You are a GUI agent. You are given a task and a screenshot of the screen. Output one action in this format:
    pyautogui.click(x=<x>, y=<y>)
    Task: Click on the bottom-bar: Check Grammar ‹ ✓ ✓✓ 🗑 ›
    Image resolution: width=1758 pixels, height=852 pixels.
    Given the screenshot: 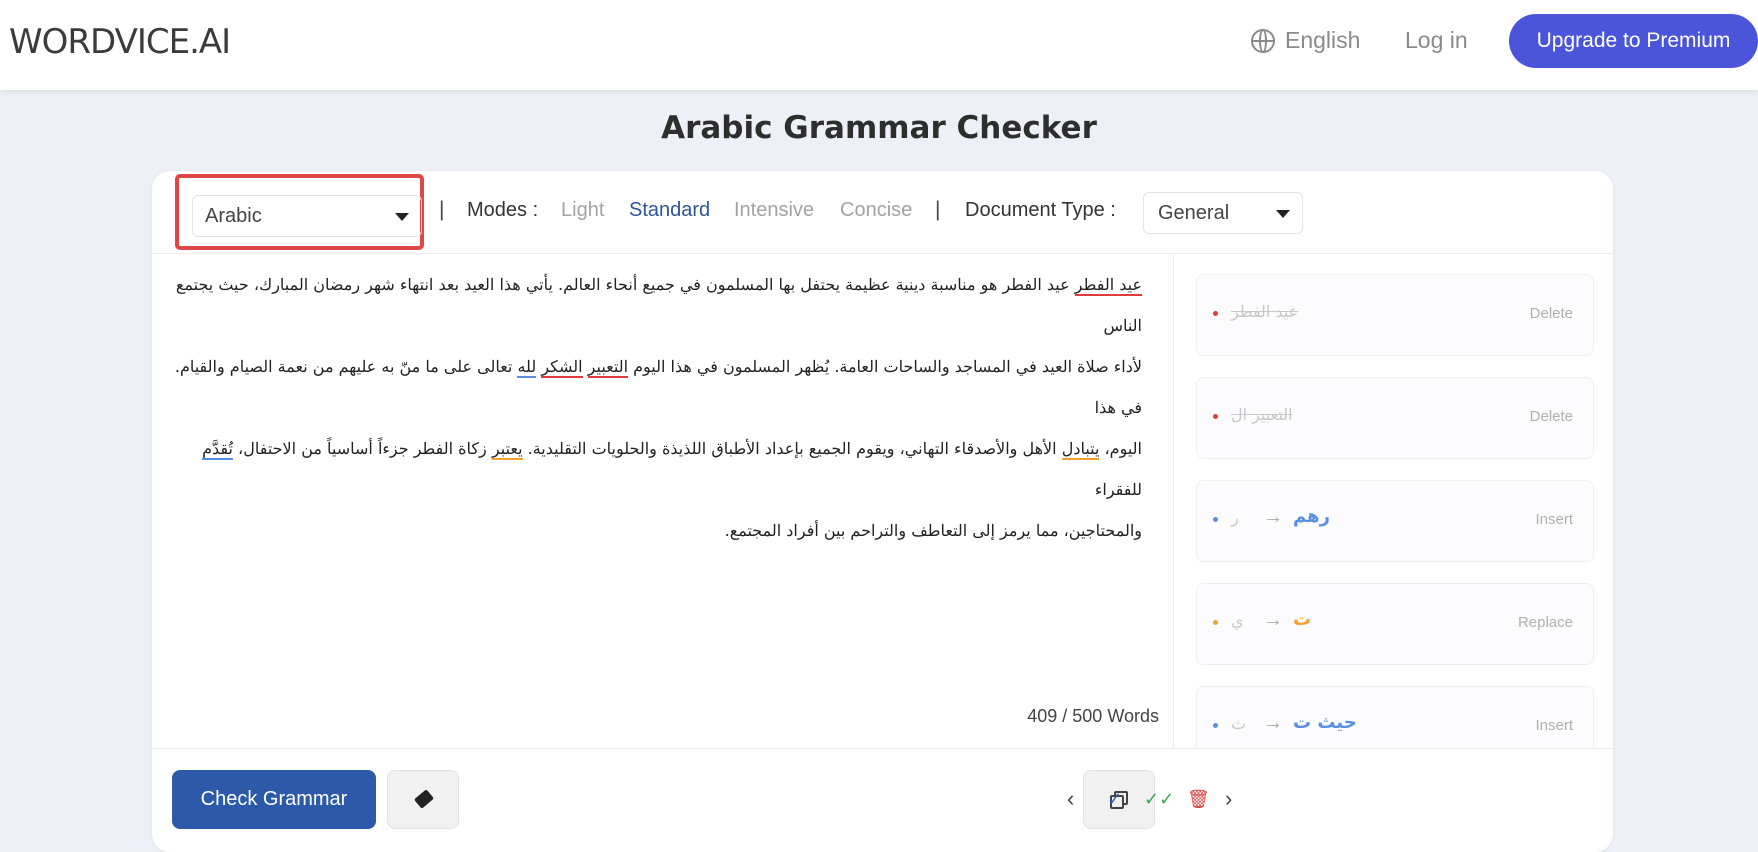 What is the action you would take?
    pyautogui.click(x=882, y=800)
    